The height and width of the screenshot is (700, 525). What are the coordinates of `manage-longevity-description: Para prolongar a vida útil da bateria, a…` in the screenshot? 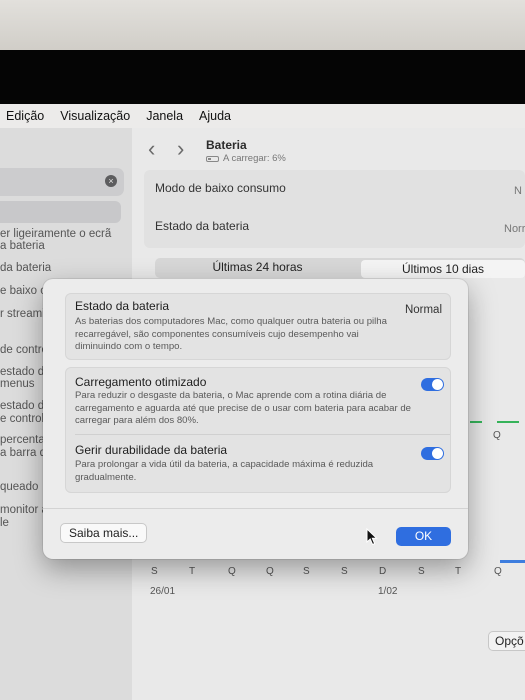 It's located at (224, 471).